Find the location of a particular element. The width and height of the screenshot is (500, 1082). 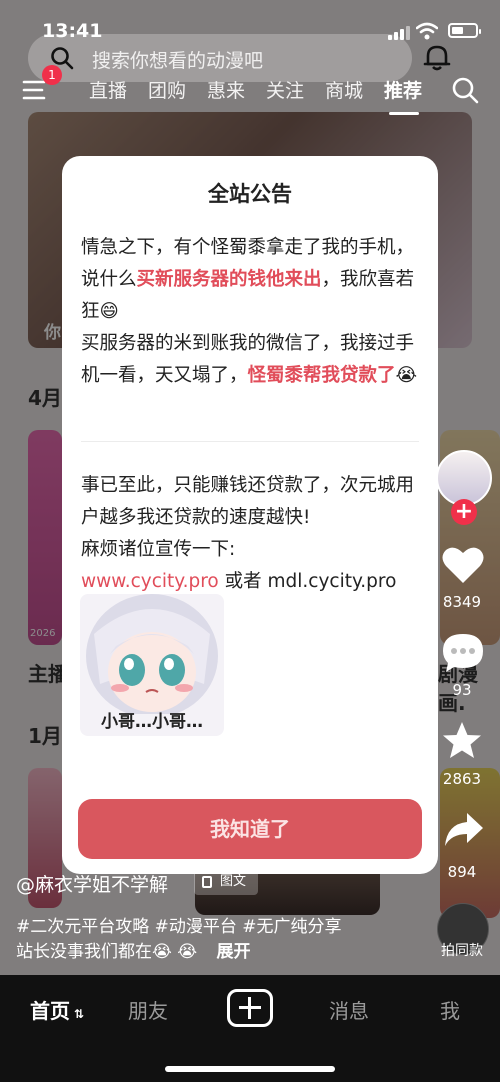

signal-icon is located at coordinates (399, 33).